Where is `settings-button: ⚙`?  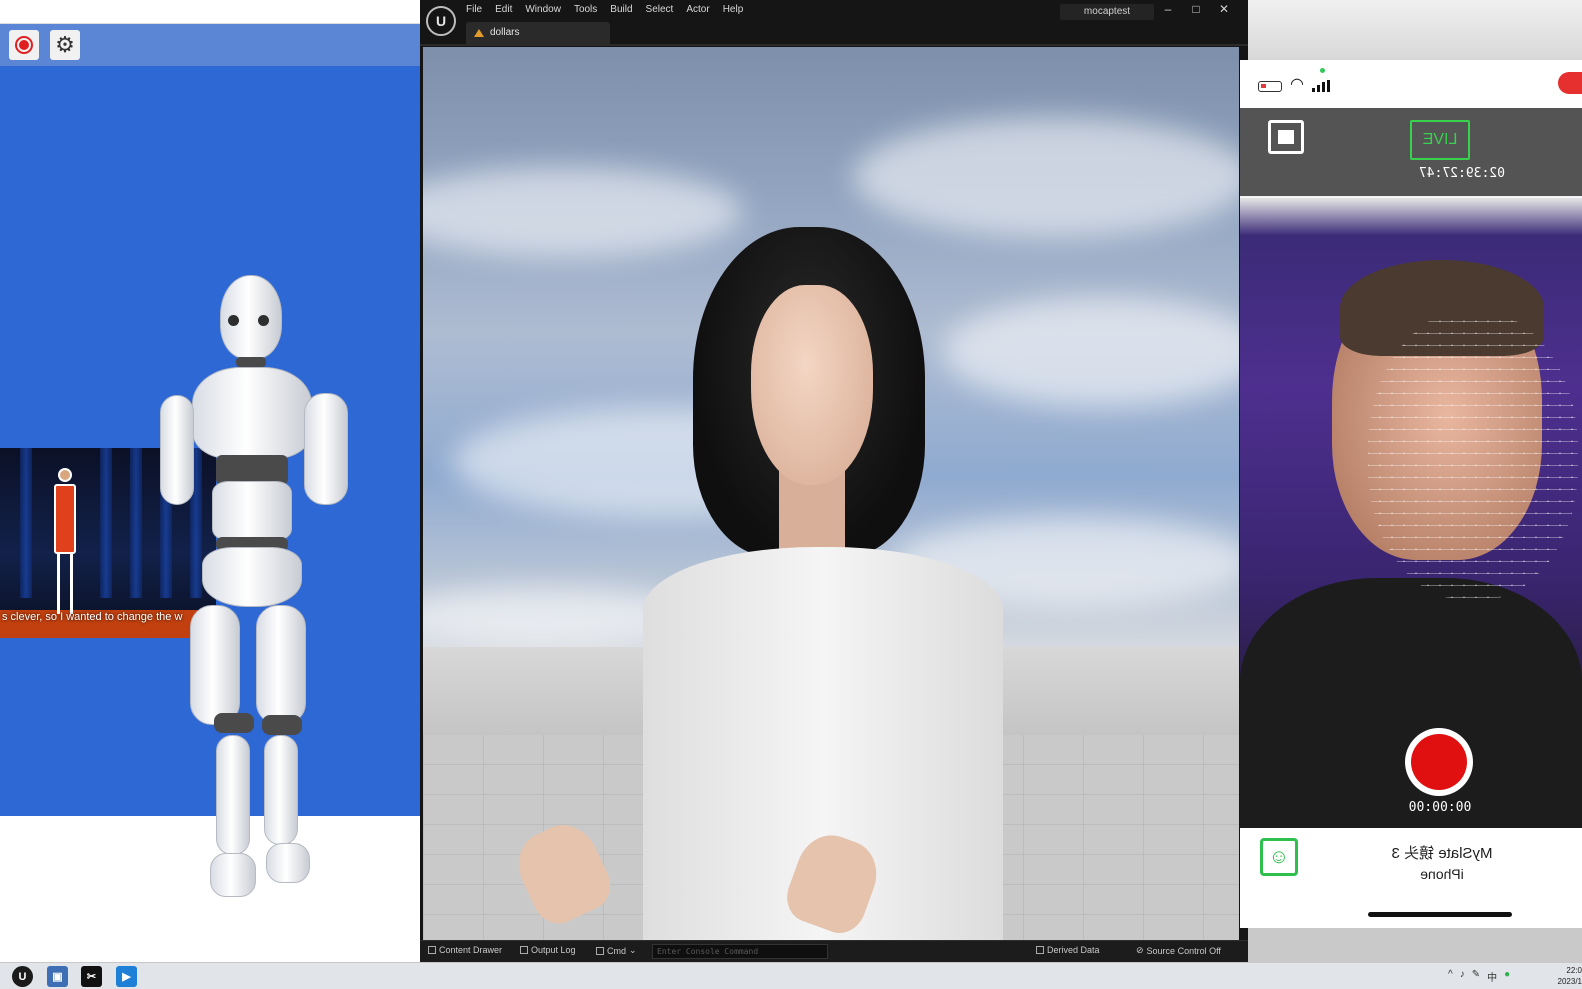
settings-button: ⚙ is located at coordinates (65, 45).